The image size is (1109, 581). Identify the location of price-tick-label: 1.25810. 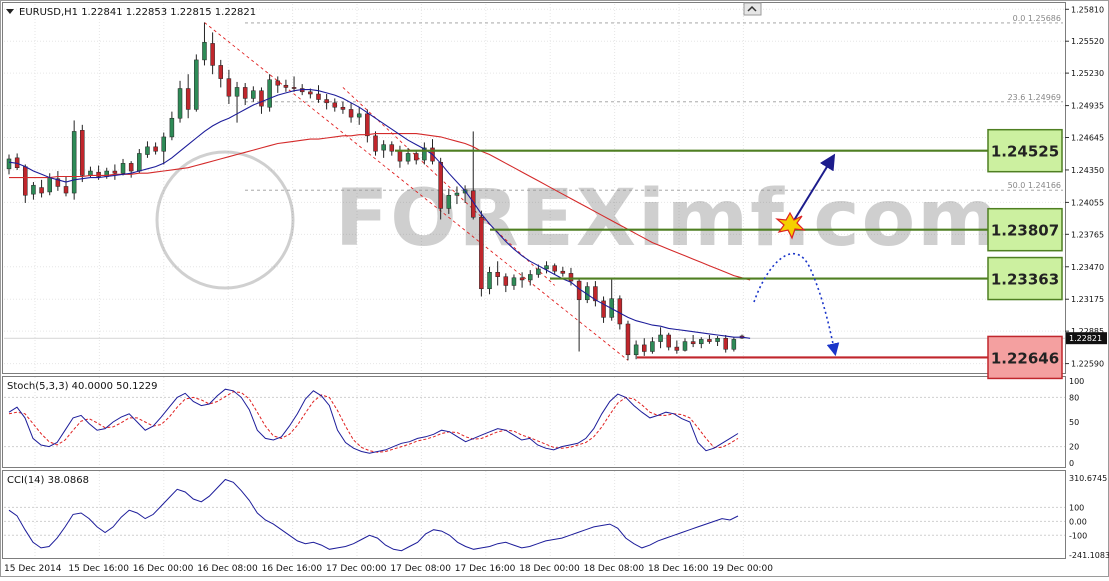
(1087, 9).